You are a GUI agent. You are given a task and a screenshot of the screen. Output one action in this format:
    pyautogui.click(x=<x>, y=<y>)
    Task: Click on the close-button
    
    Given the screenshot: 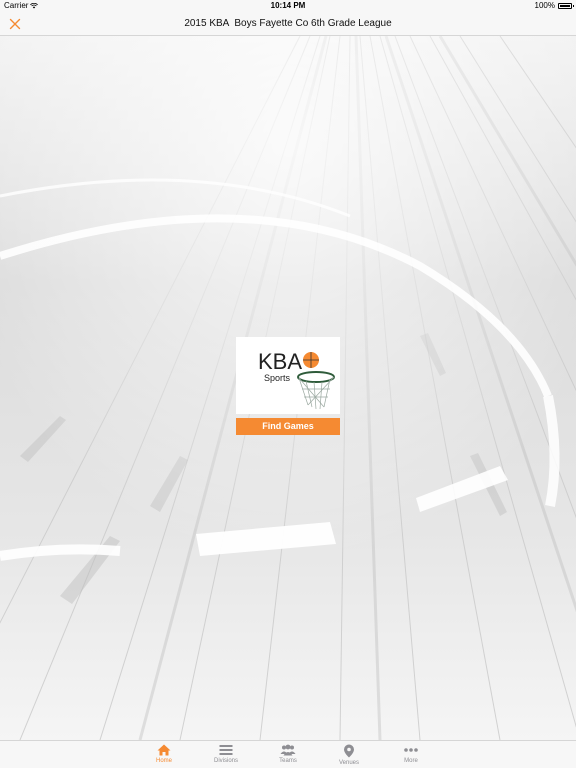 What is the action you would take?
    pyautogui.click(x=15, y=24)
    